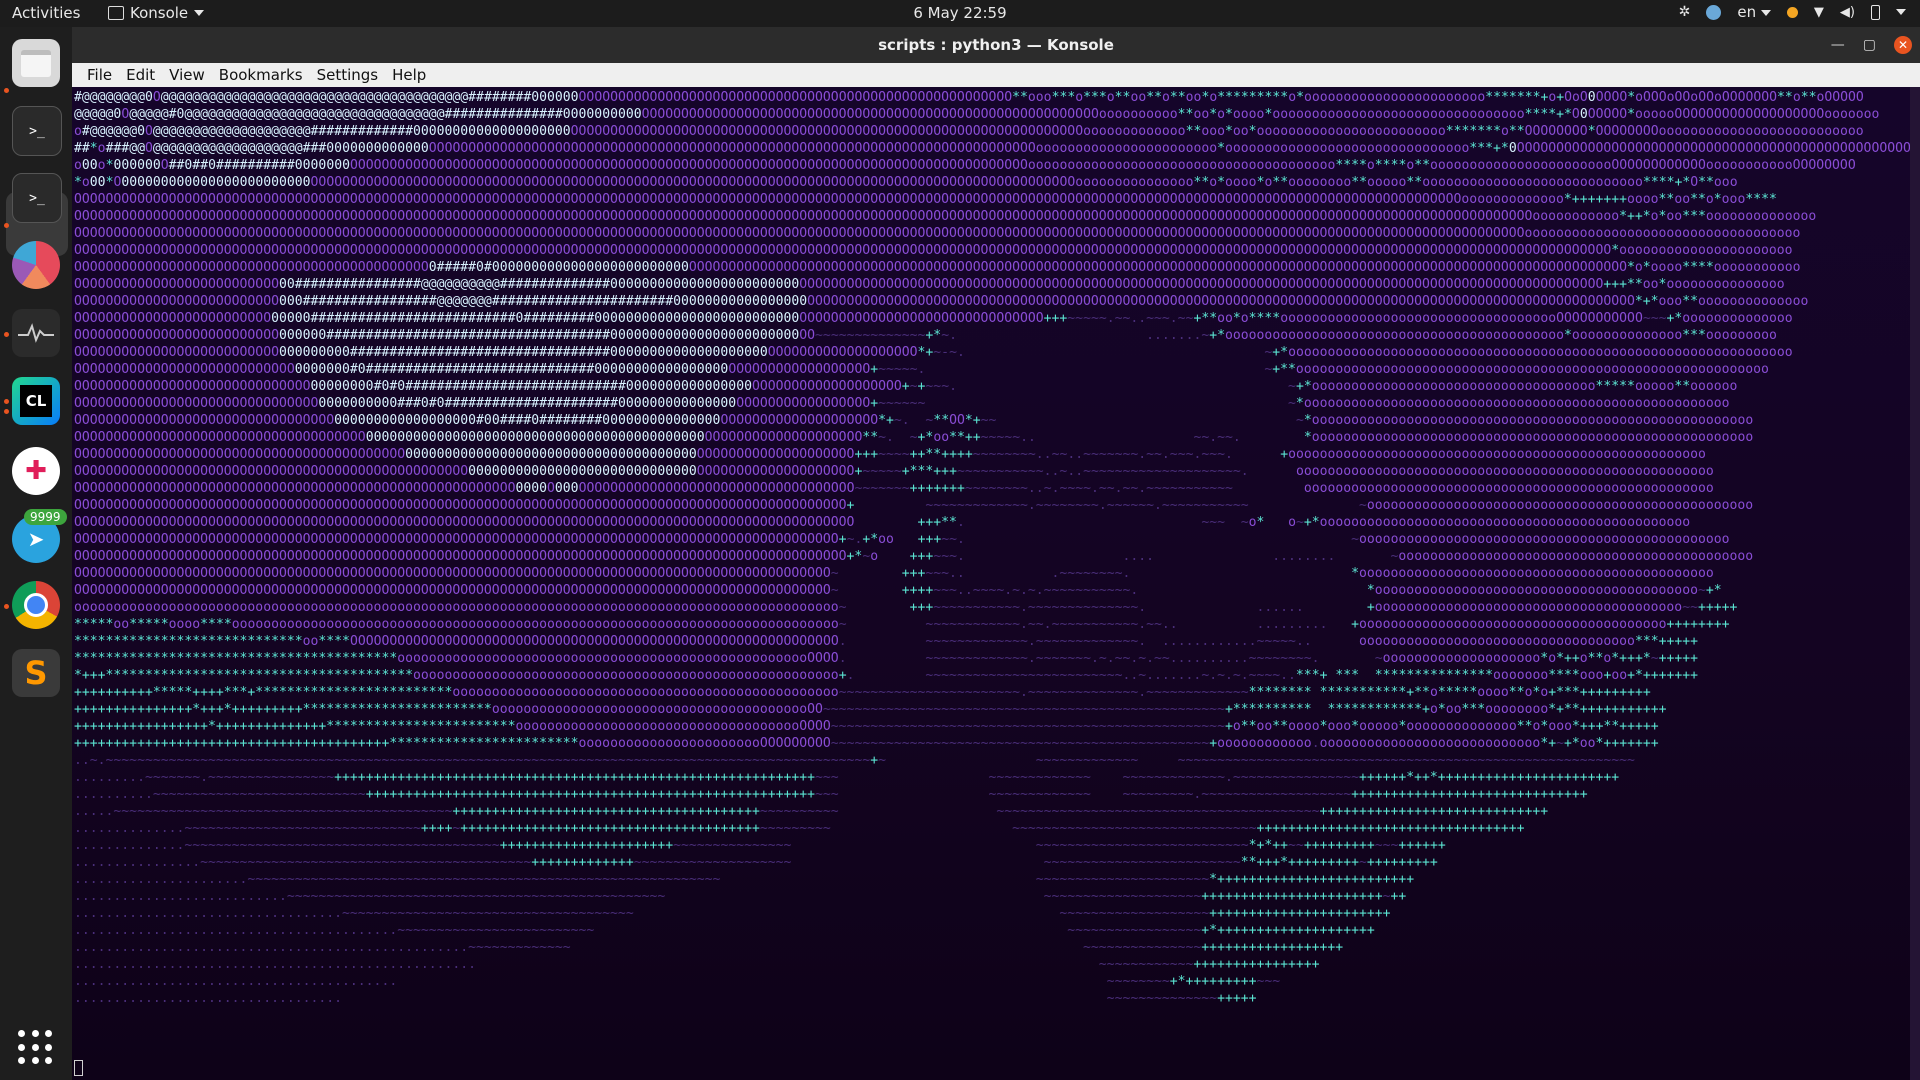 Image resolution: width=1920 pixels, height=1080 pixels. What do you see at coordinates (36, 673) in the screenshot?
I see `sublime-text-icon: S` at bounding box center [36, 673].